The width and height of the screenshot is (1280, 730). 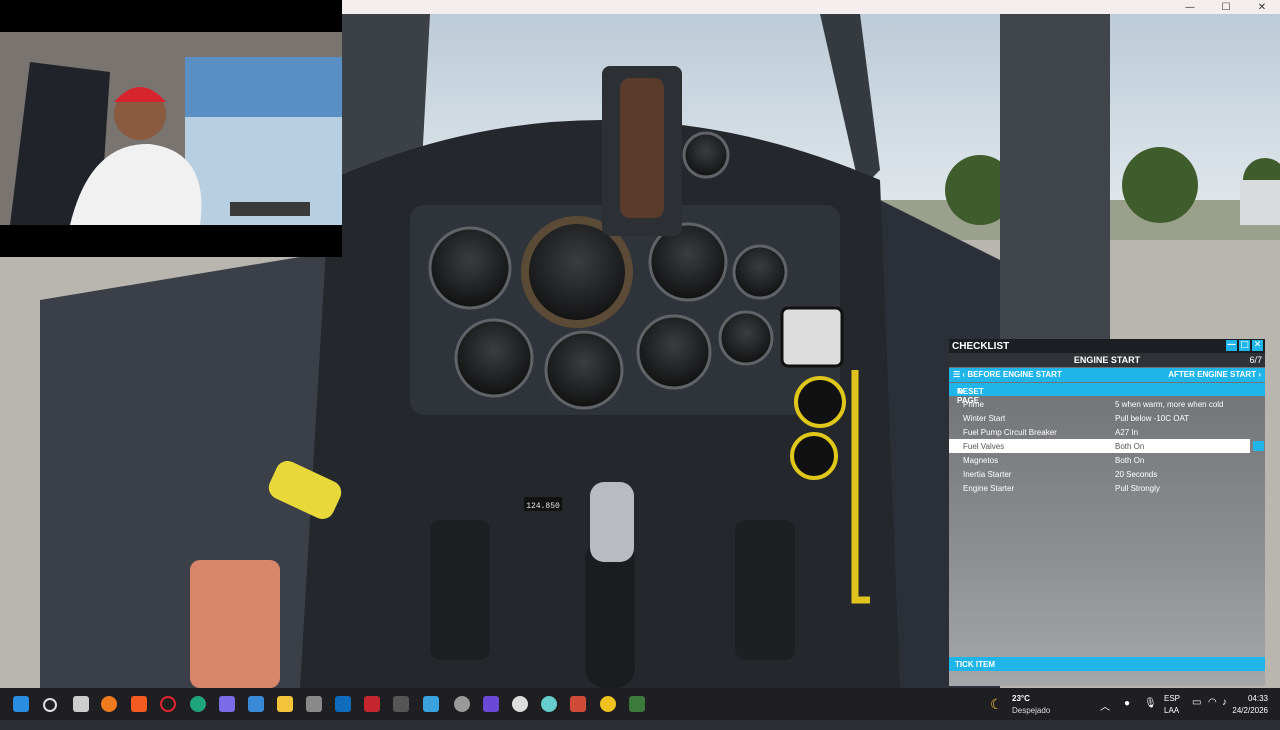 I want to click on gauge-airspeed, so click(x=584, y=370).